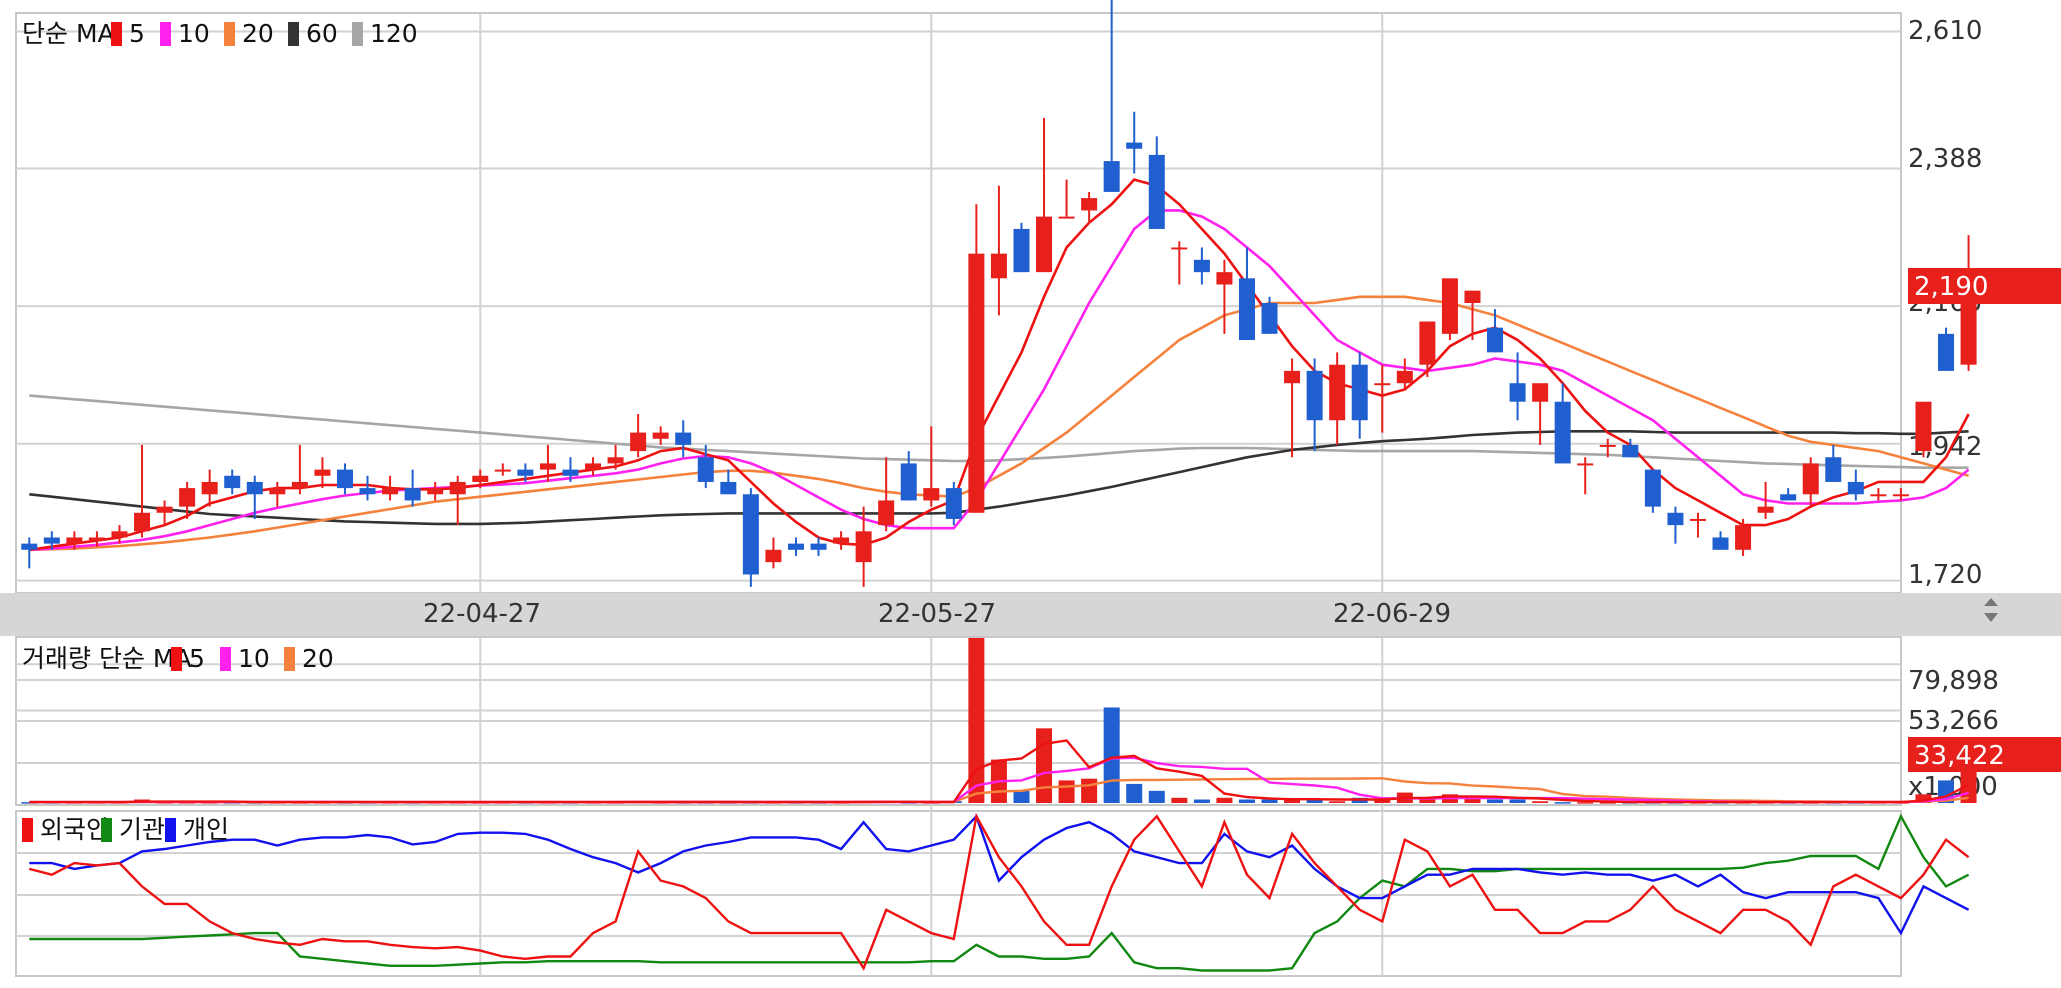 The height and width of the screenshot is (988, 2061). I want to click on legend-label-ma60: 60, so click(322, 33).